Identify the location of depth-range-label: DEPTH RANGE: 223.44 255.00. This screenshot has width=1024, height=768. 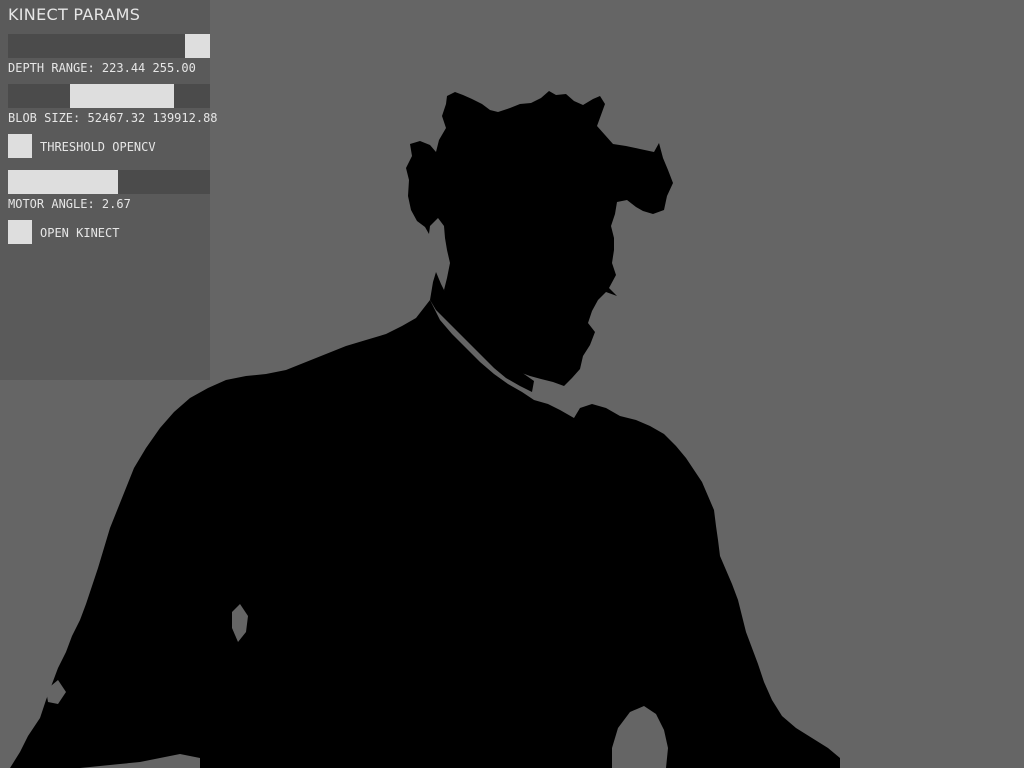
(102, 68).